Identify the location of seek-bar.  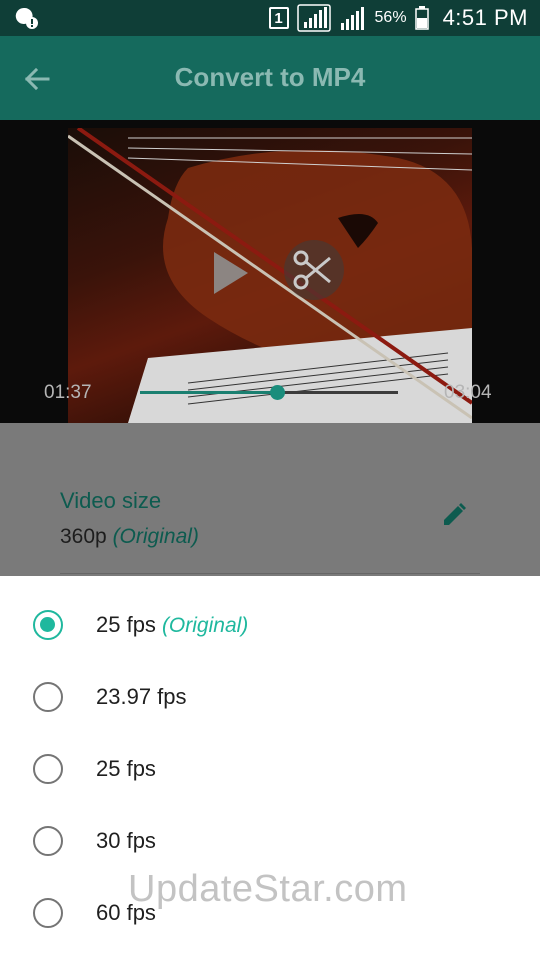
(269, 392).